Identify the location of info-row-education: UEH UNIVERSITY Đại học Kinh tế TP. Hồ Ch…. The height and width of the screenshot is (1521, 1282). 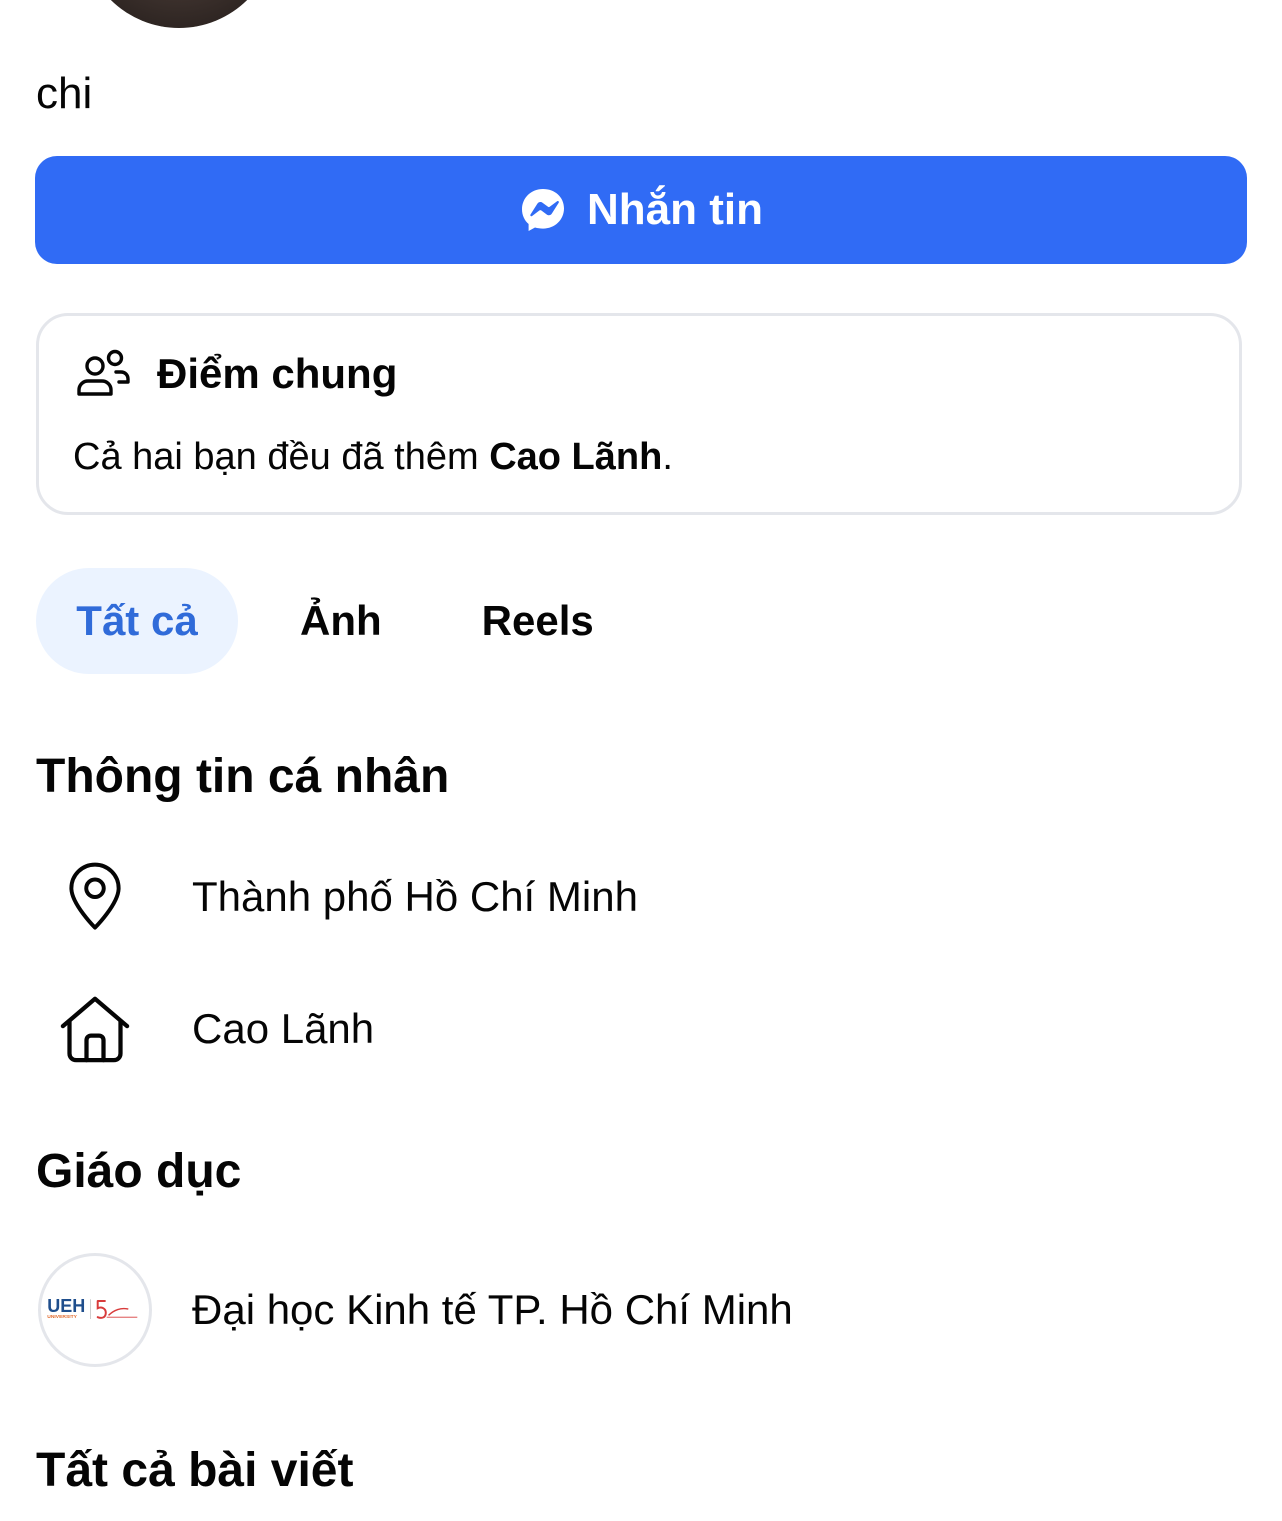
(641, 1310).